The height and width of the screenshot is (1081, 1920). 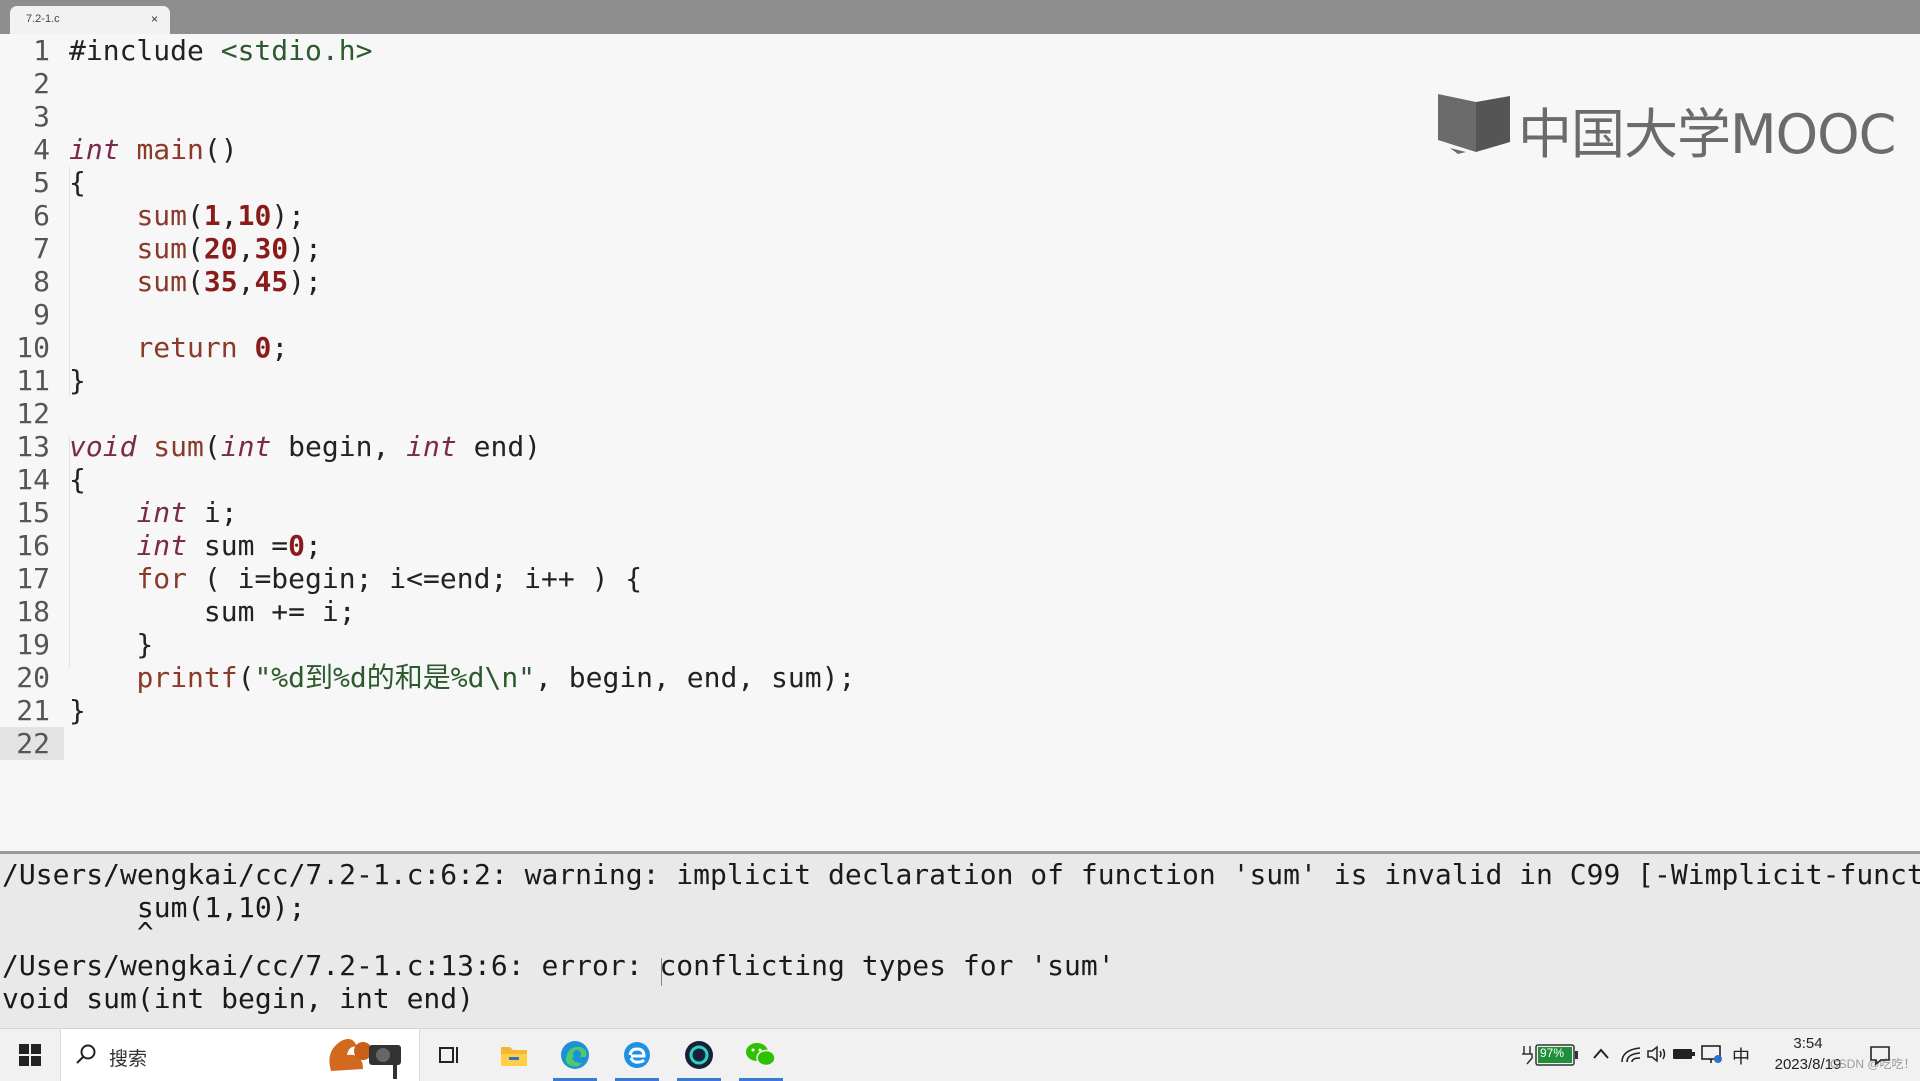 What do you see at coordinates (43, 19) in the screenshot?
I see `tab-filename: 7.2-1.c` at bounding box center [43, 19].